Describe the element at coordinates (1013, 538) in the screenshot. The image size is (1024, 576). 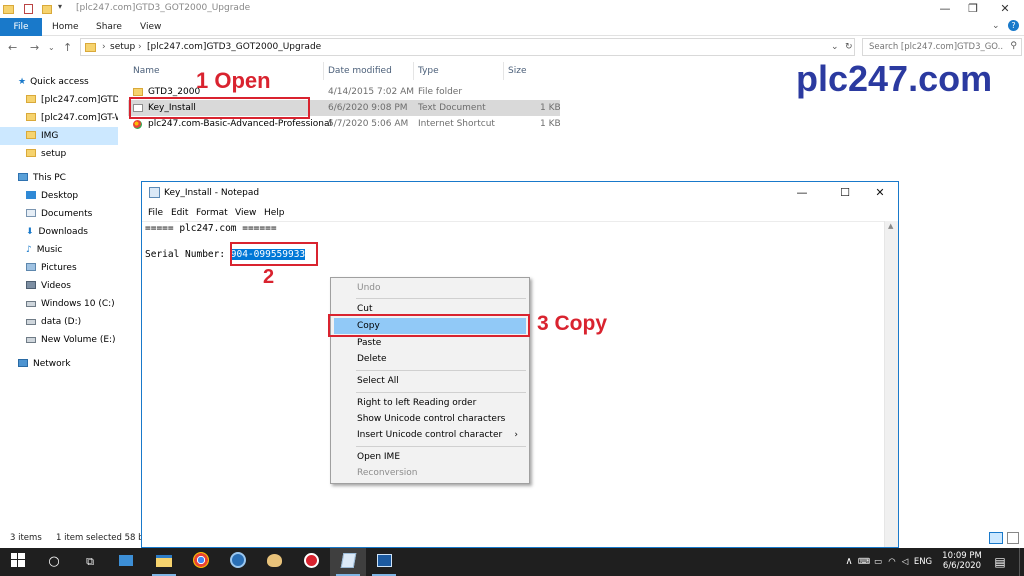
I see `large-icons-view-icon` at that location.